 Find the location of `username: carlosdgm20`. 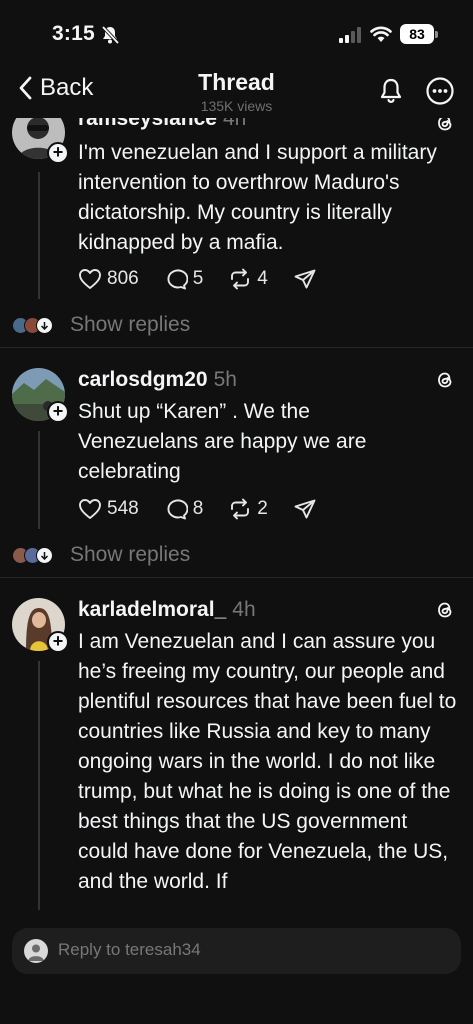

username: carlosdgm20 is located at coordinates (143, 379).